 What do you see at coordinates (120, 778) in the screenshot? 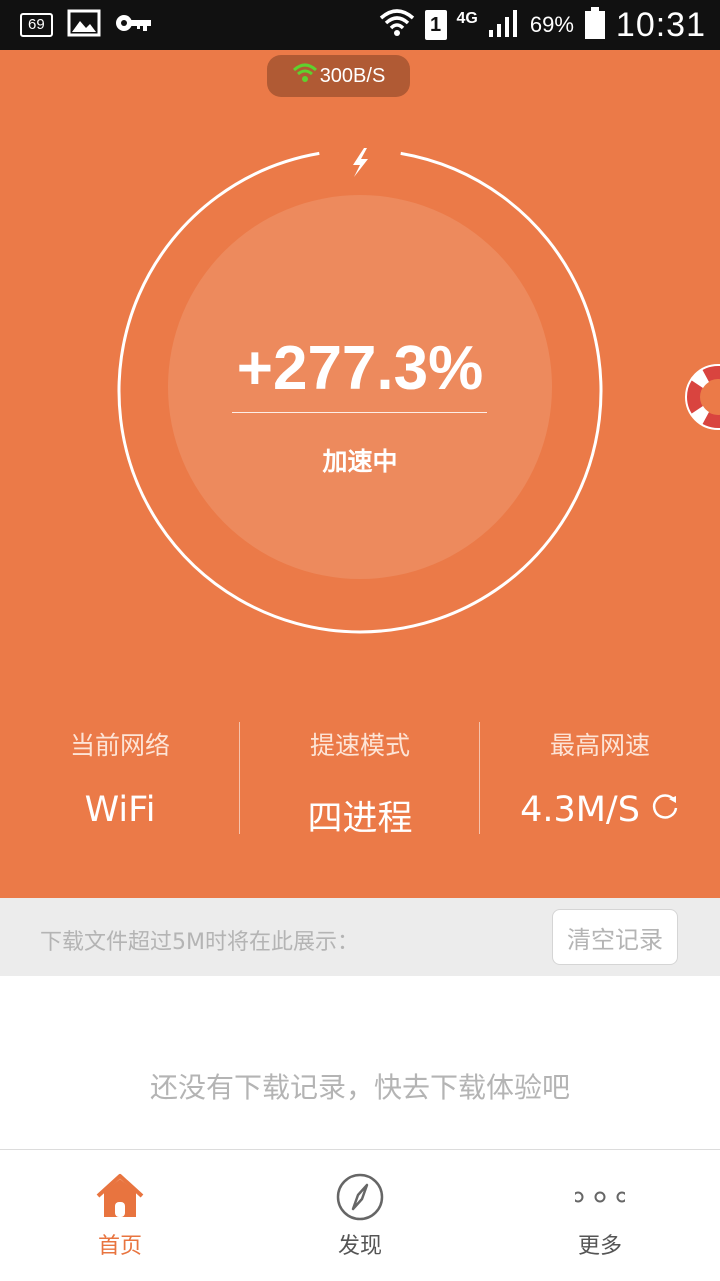
I see `stat-current-network: 当前网络 WiFi` at bounding box center [120, 778].